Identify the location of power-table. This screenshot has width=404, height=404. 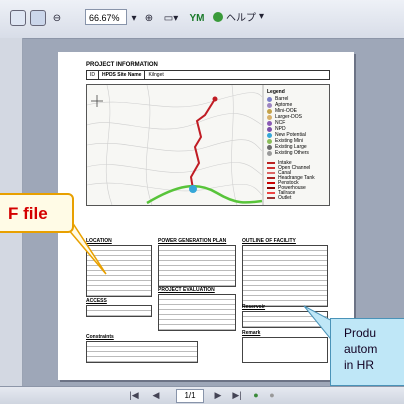
(197, 266).